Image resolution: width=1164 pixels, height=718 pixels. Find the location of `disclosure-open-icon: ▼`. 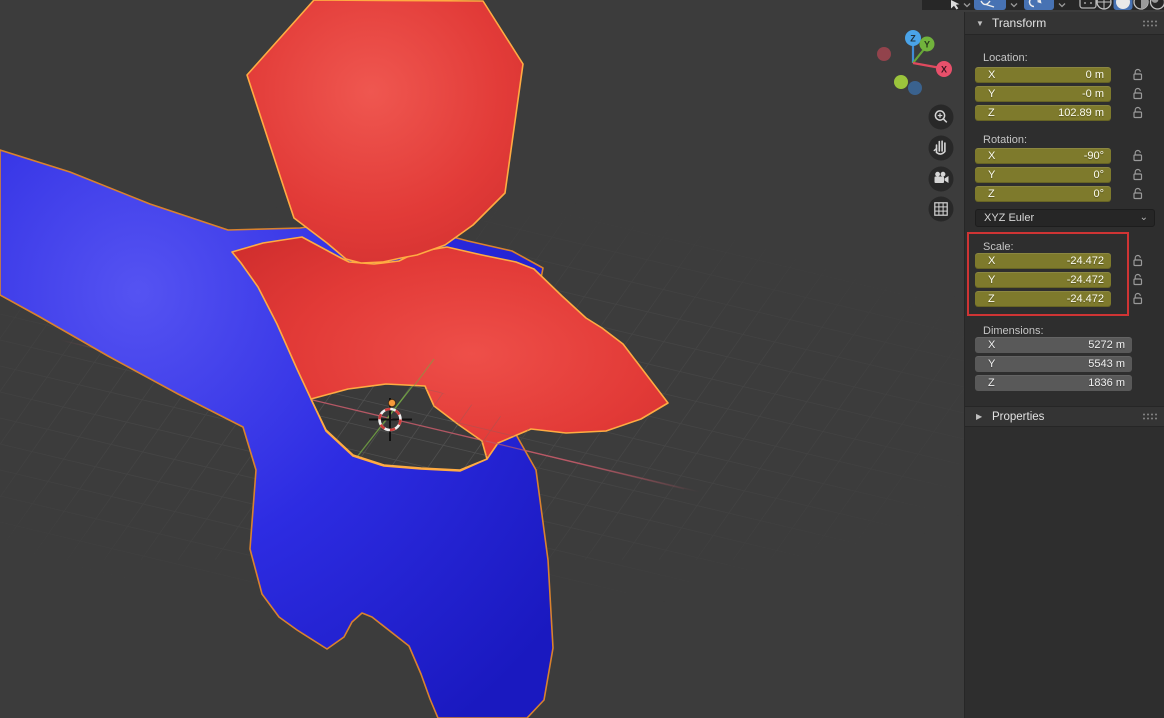

disclosure-open-icon: ▼ is located at coordinates (981, 23).